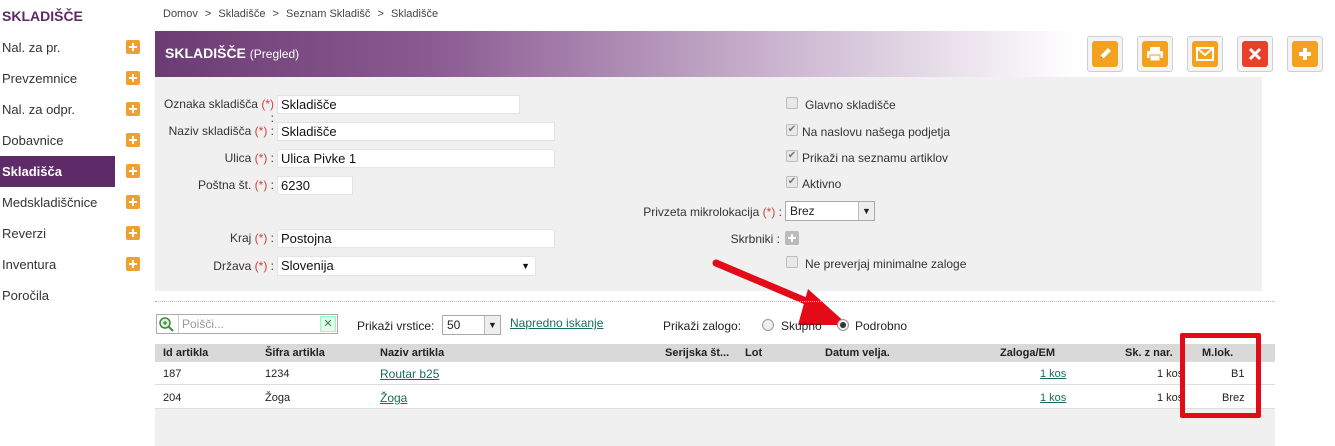 The height and width of the screenshot is (446, 1335). What do you see at coordinates (556, 323) in the screenshot?
I see `advanced-search-link: Napredno iskanje` at bounding box center [556, 323].